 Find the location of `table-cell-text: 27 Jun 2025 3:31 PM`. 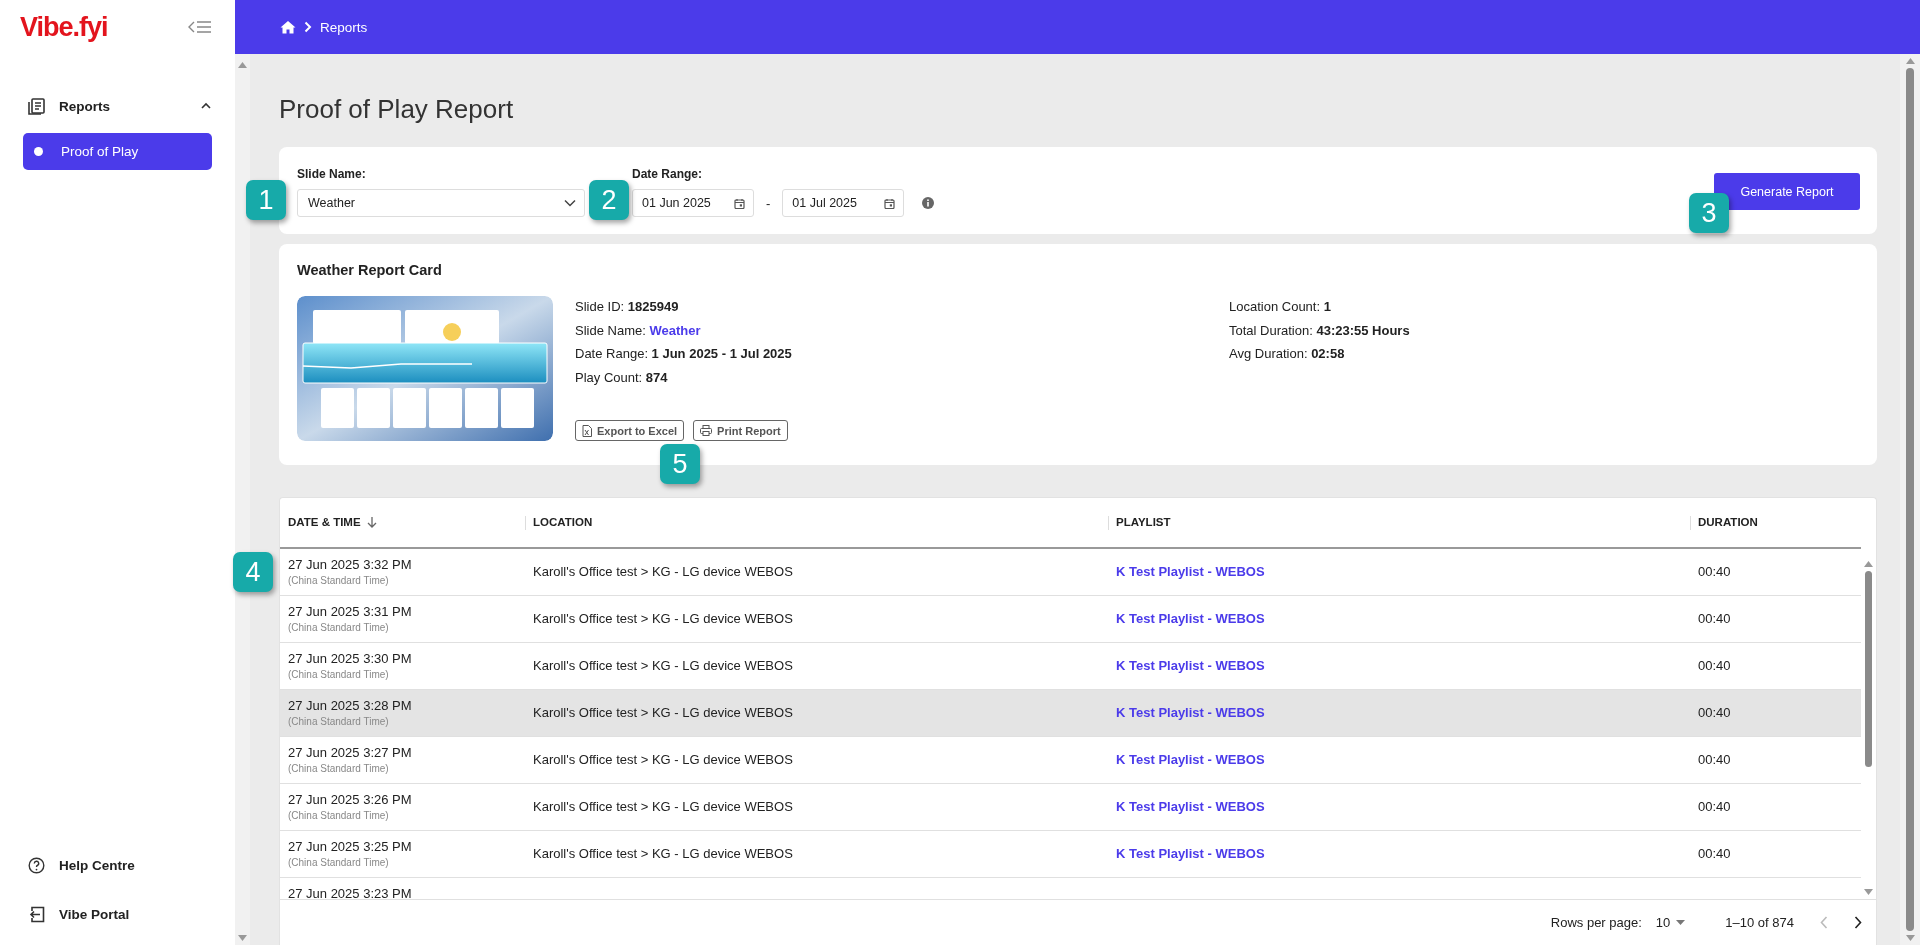

table-cell-text: 27 Jun 2025 3:31 PM is located at coordinates (350, 611).